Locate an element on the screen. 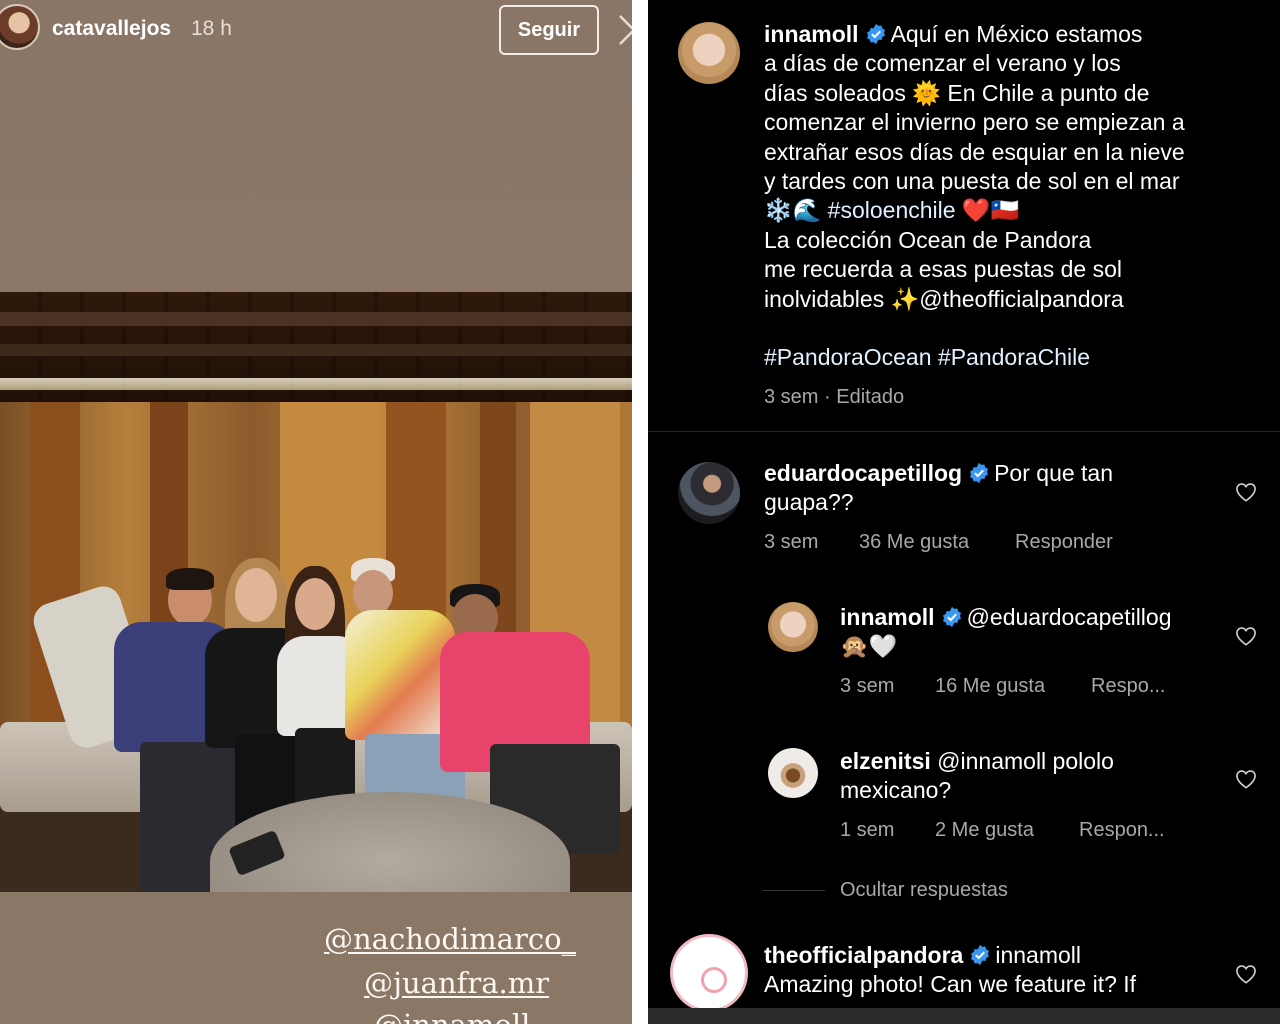 Image resolution: width=1280 pixels, height=1024 pixels. mention-sticker: @nachodimarco_ is located at coordinates (450, 939).